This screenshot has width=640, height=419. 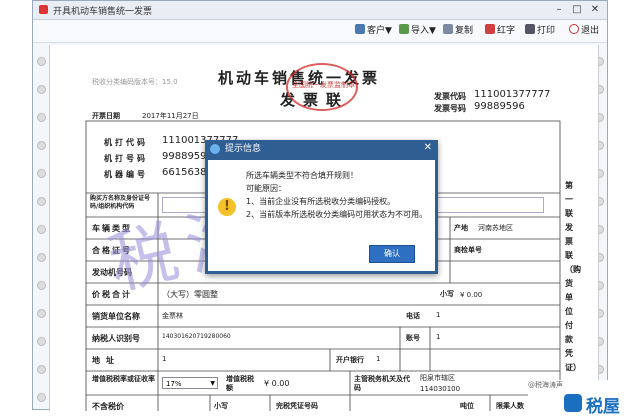 I want to click on address-value: 1, so click(x=164, y=359).